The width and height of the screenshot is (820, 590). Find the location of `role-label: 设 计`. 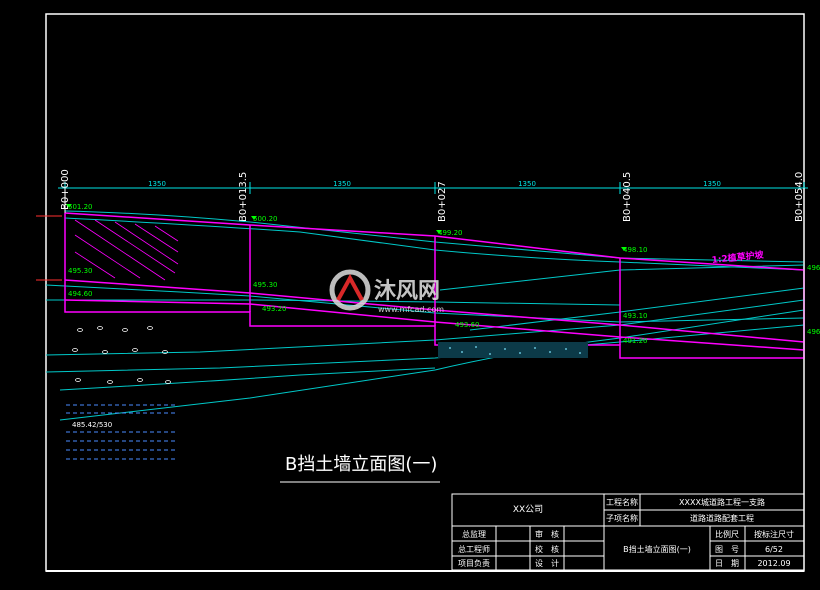

role-label: 设 计 is located at coordinates (547, 563).